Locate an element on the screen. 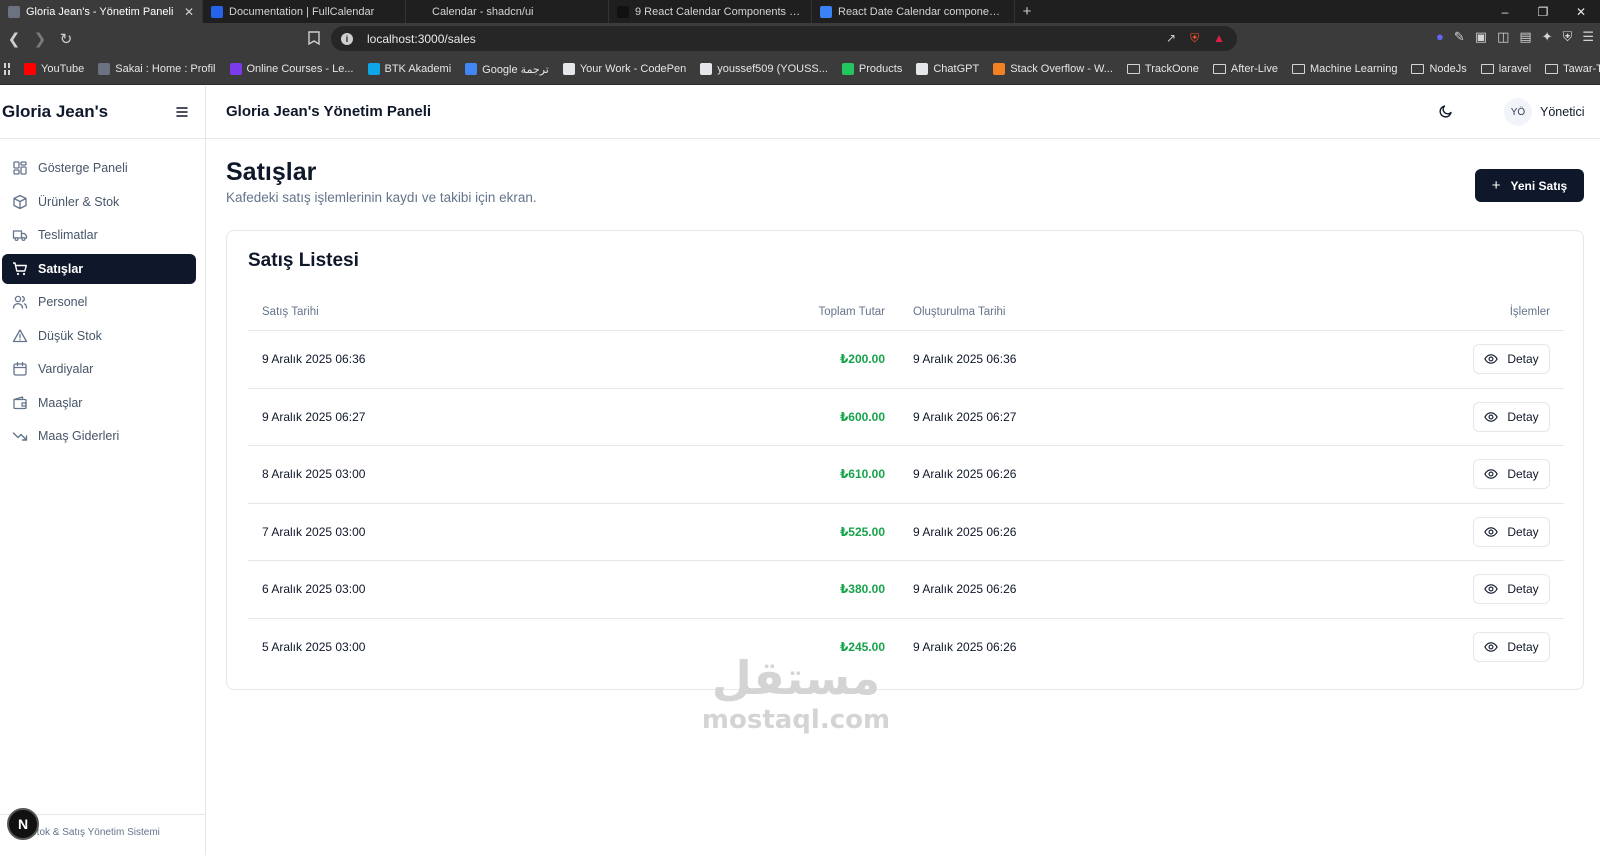 Image resolution: width=1600 pixels, height=855 pixels. bookmark-page-icon is located at coordinates (314, 38).